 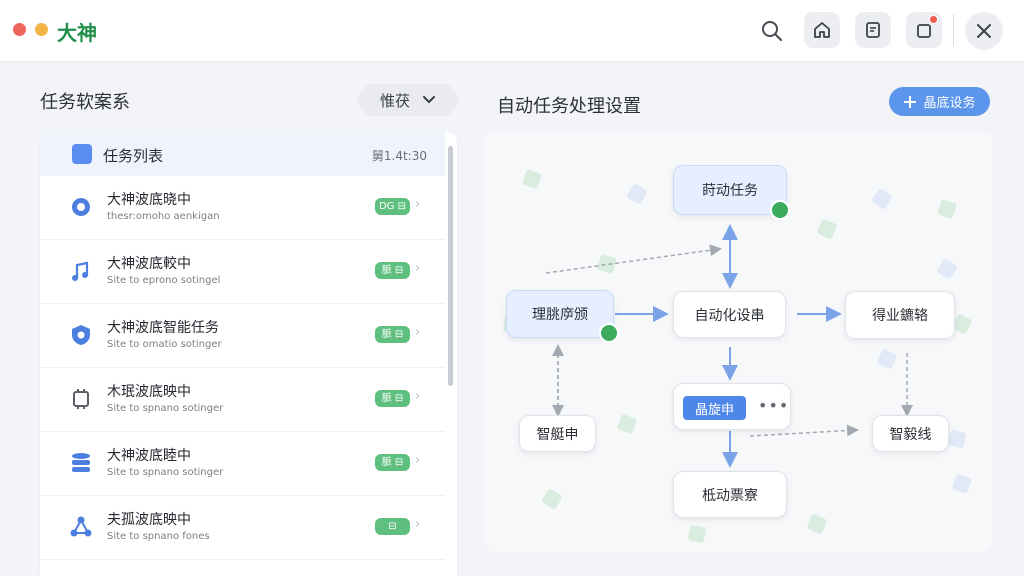 I want to click on database-icon, so click(x=81, y=462).